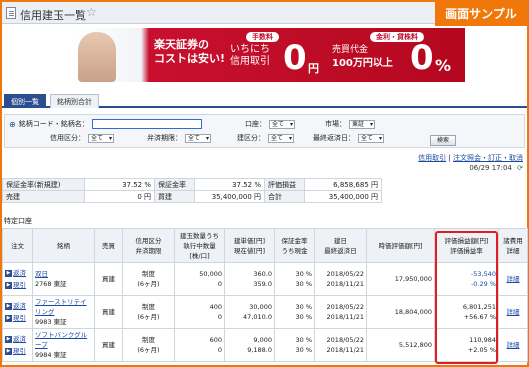 The image size is (529, 367). What do you see at coordinates (400, 279) in the screenshot?
I see `market-value-cell: 17,950,000` at bounding box center [400, 279].